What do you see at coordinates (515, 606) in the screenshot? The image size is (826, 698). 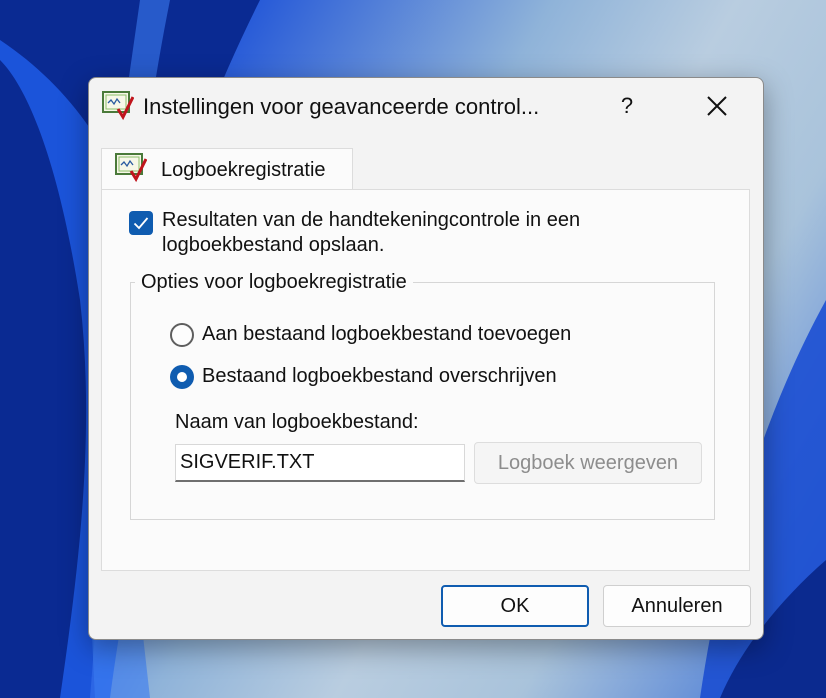 I see `ok-button: OK` at bounding box center [515, 606].